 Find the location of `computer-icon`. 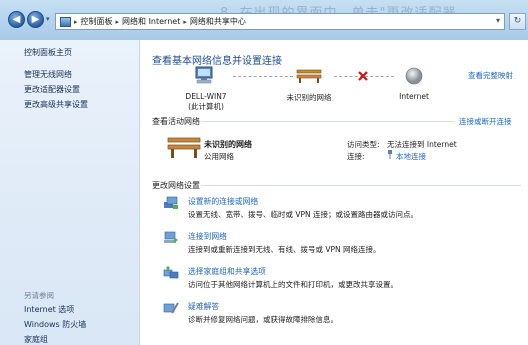

computer-icon is located at coordinates (204, 75).